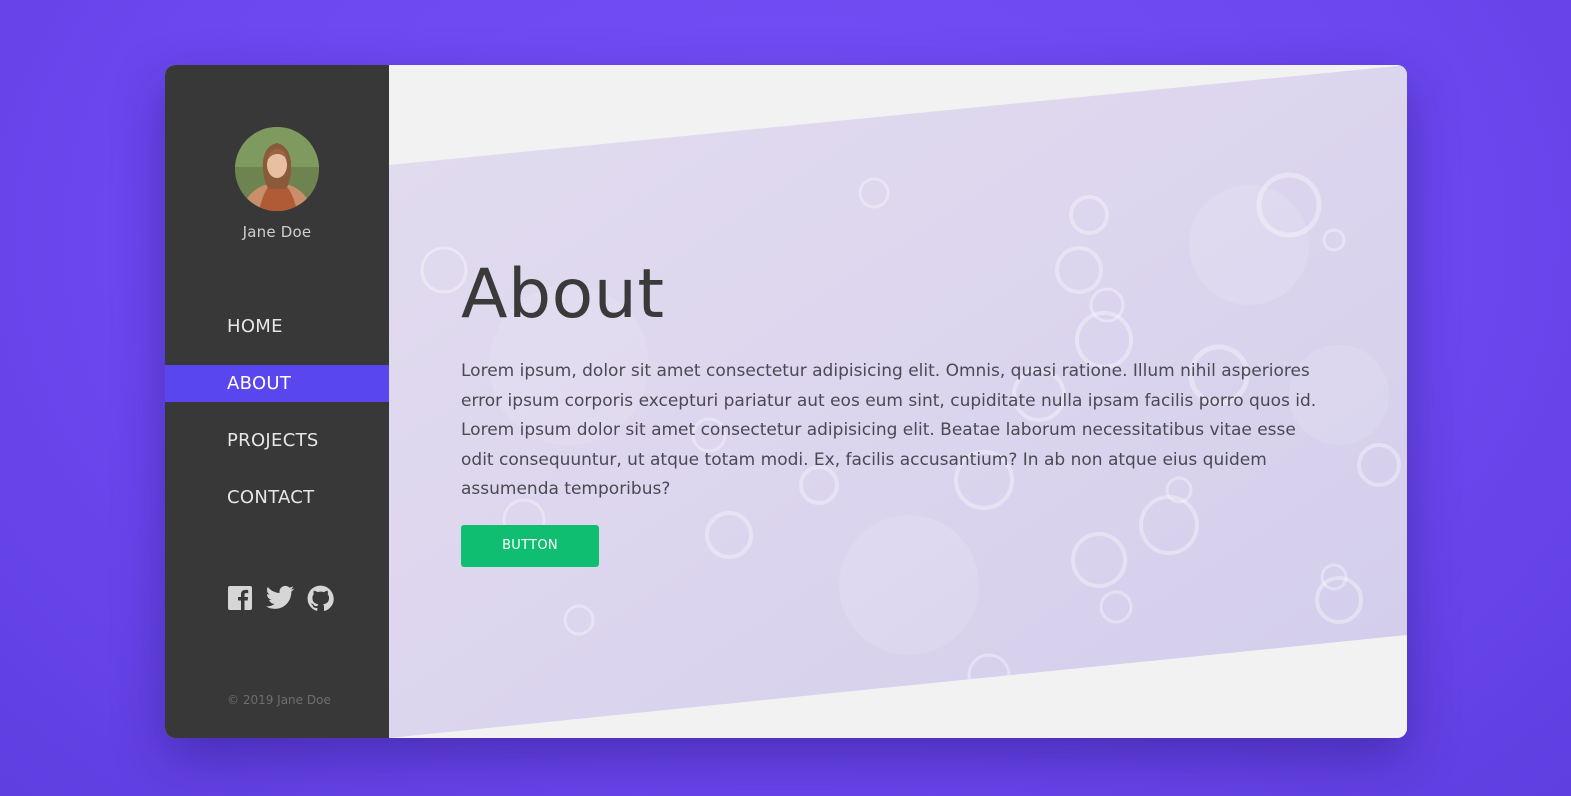 Image resolution: width=1571 pixels, height=796 pixels. I want to click on nav-item-projects: PROJECTS, so click(277, 440).